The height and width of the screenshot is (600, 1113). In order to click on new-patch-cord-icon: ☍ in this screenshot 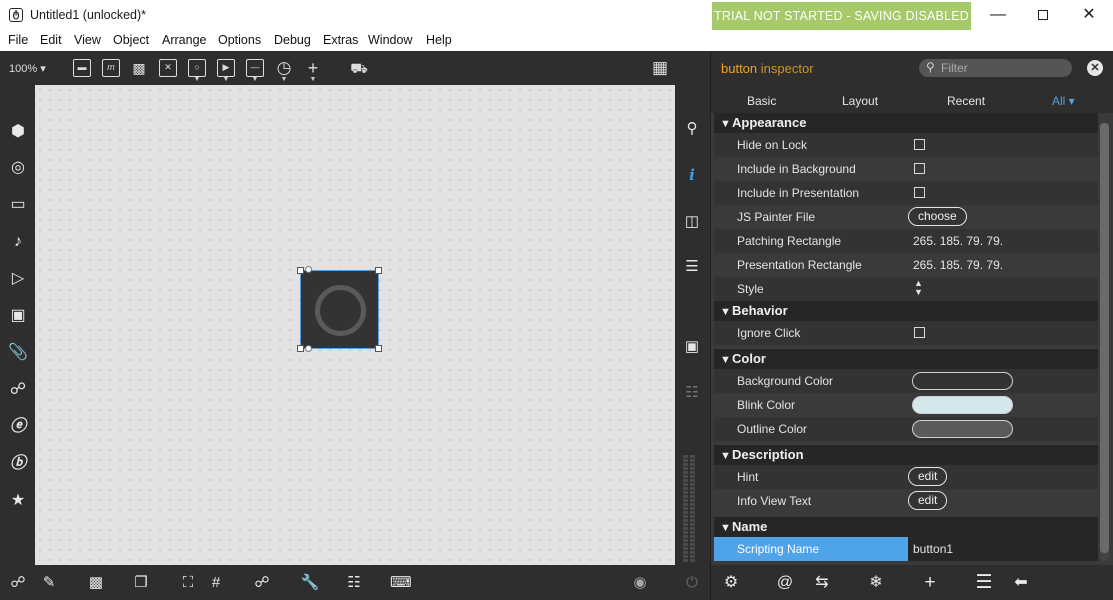, I will do `click(262, 583)`.